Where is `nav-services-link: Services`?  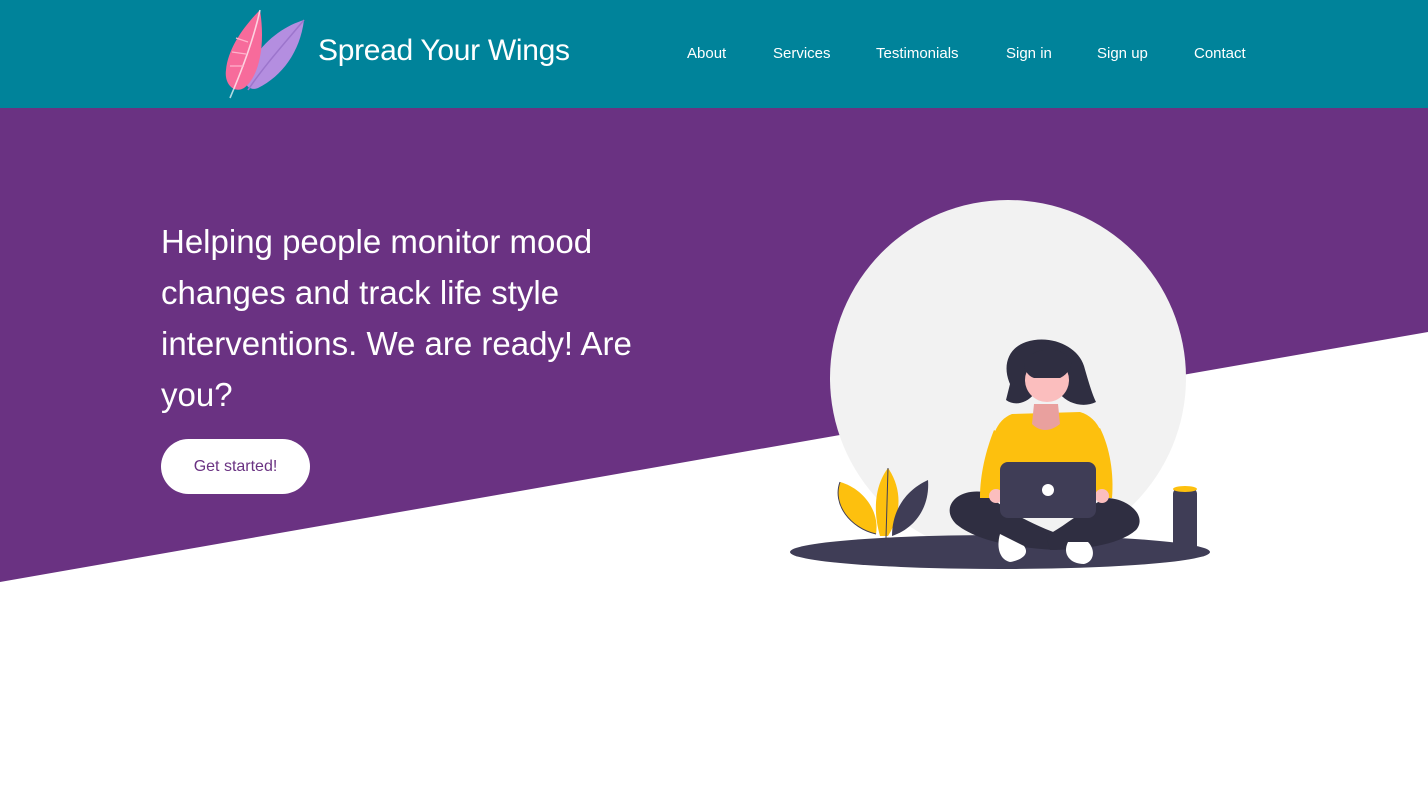
nav-services-link: Services is located at coordinates (802, 53).